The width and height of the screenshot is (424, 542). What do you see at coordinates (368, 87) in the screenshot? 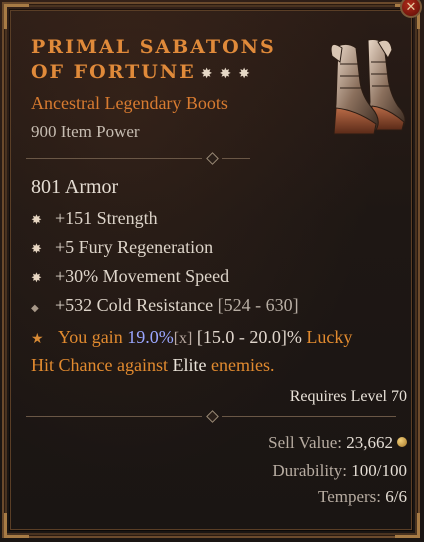
I see `boots-icon` at bounding box center [368, 87].